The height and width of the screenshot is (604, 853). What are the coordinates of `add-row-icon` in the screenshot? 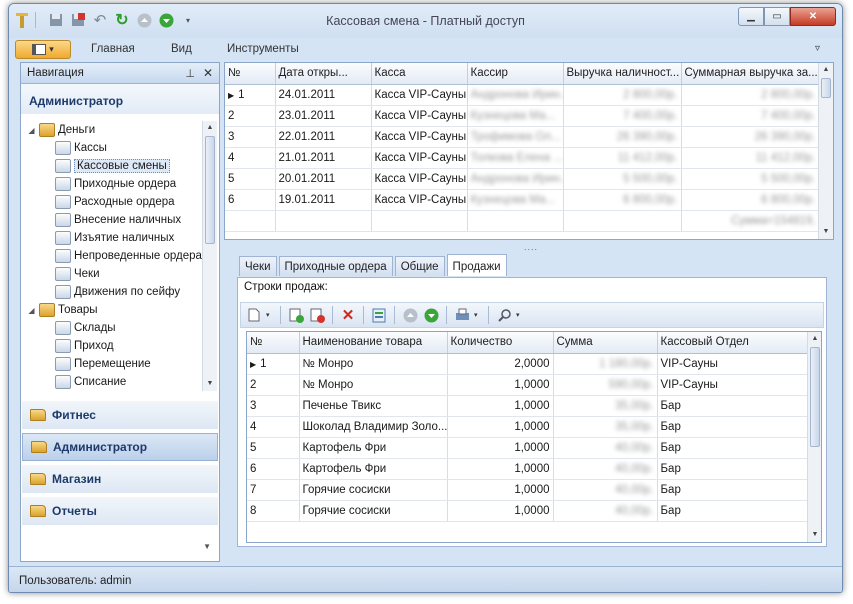 It's located at (296, 315).